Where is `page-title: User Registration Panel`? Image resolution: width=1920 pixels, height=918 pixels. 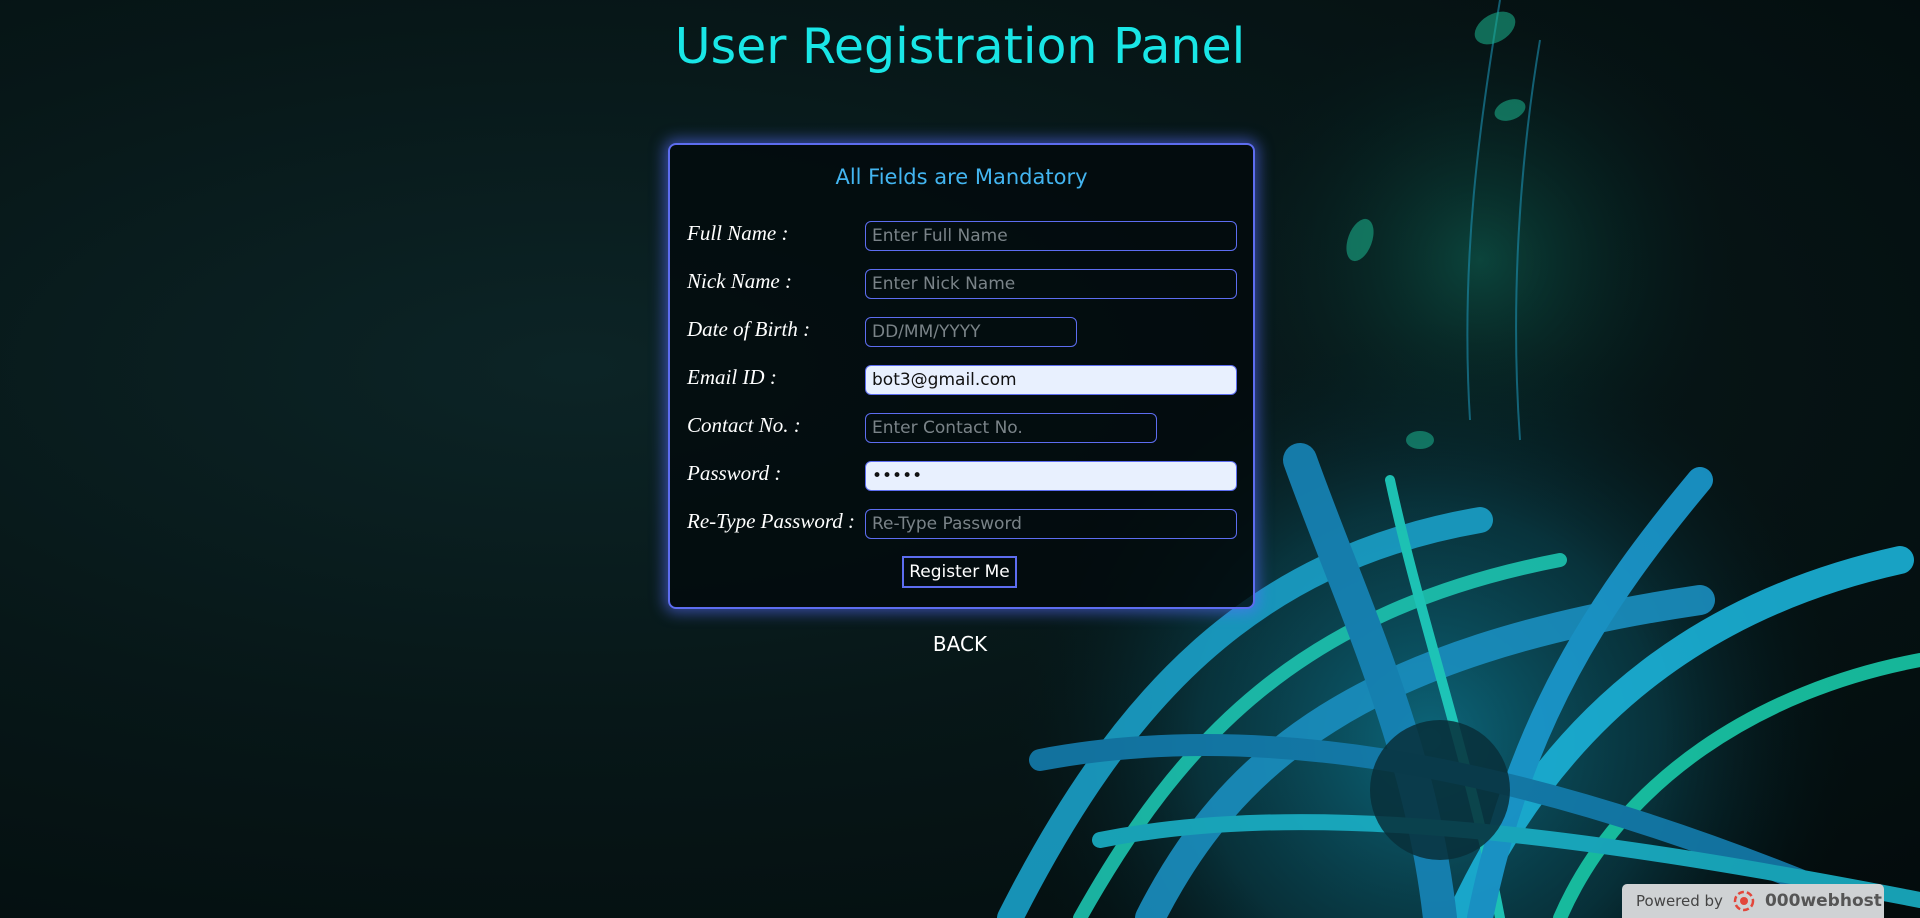
page-title: User Registration Panel is located at coordinates (960, 46).